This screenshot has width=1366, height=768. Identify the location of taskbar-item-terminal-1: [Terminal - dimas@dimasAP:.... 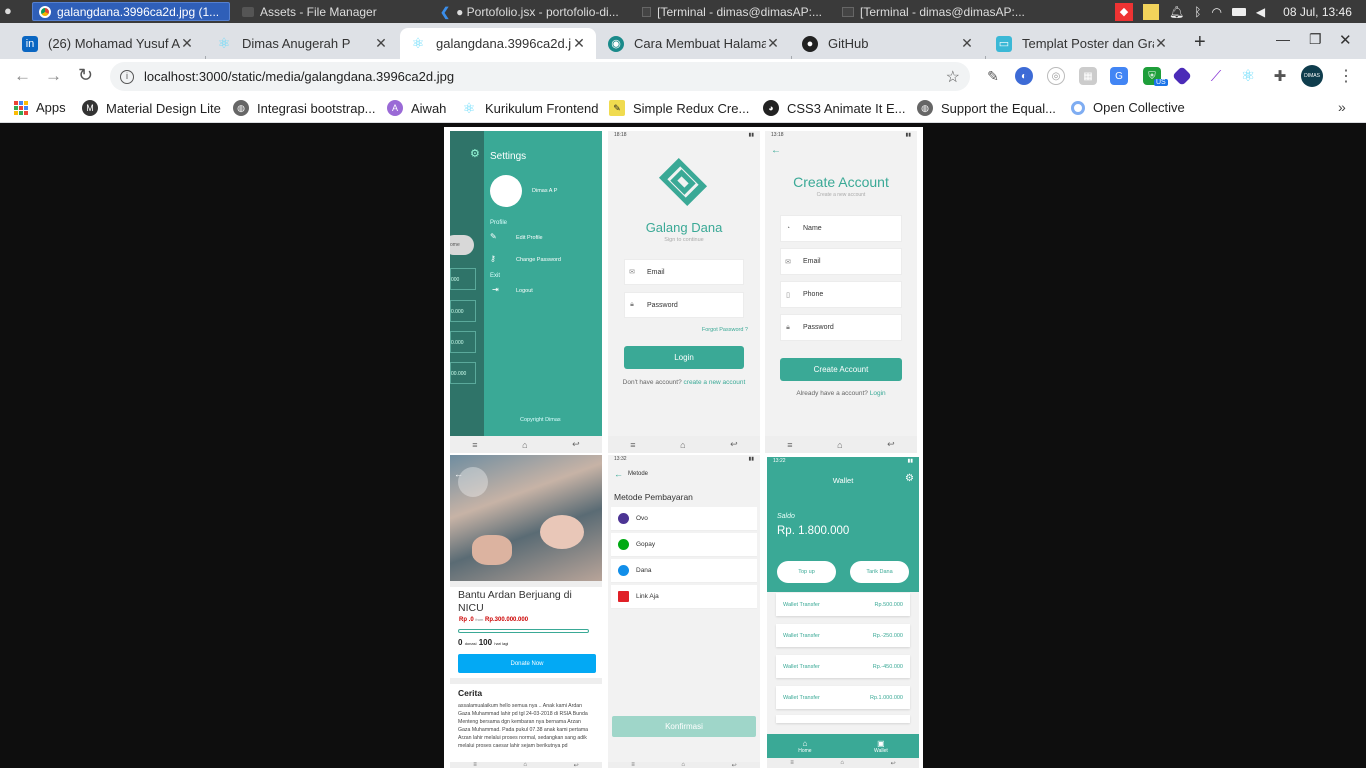
(732, 11).